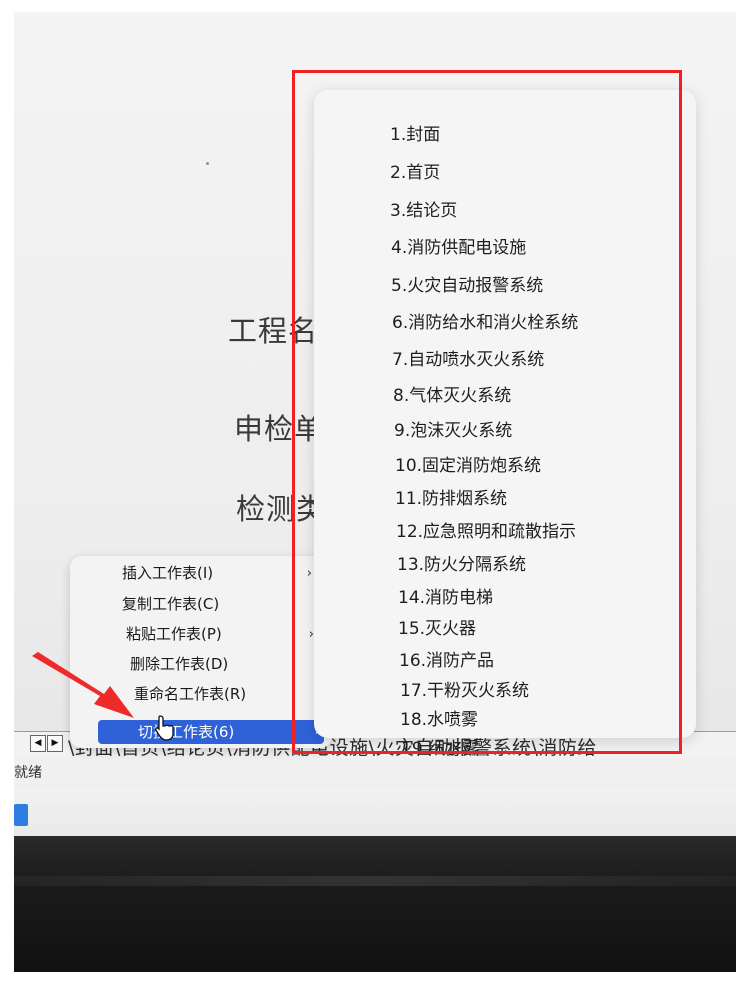 The width and height of the screenshot is (750, 983). I want to click on status-text: 就绪, so click(28, 773).